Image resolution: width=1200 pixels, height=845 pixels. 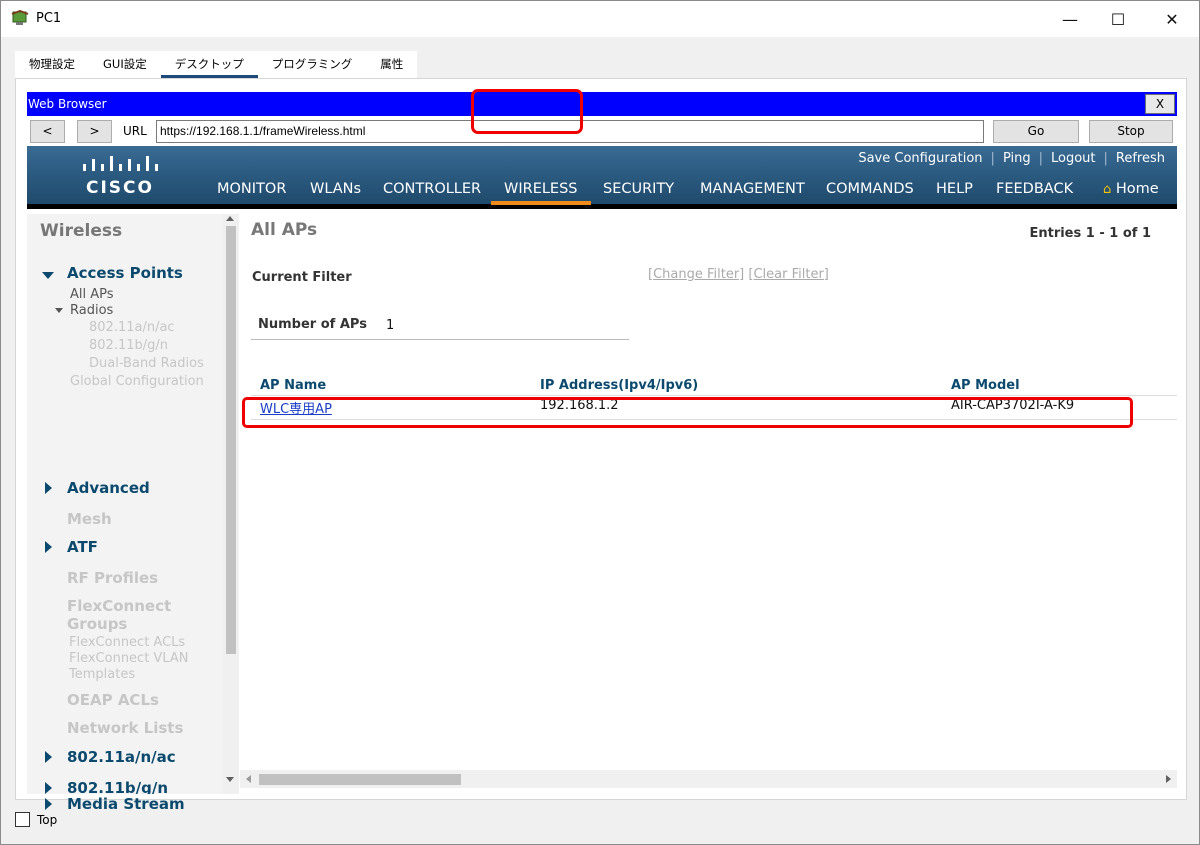 What do you see at coordinates (113, 578) in the screenshot?
I see `sidebar-item-rf-profiles: RF Profiles` at bounding box center [113, 578].